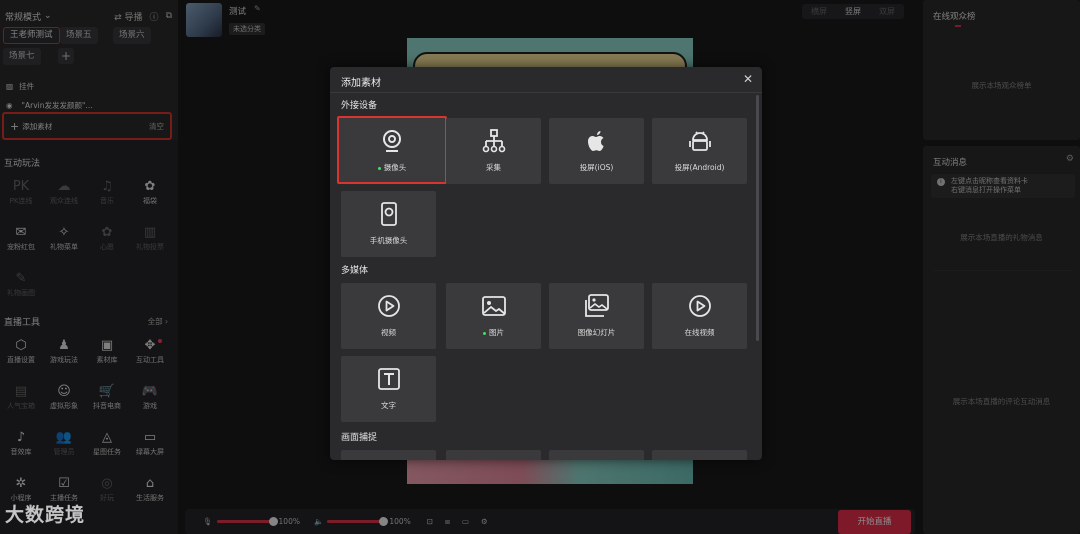 This screenshot has width=1080, height=534. I want to click on slideshow-icon, so click(596, 306).